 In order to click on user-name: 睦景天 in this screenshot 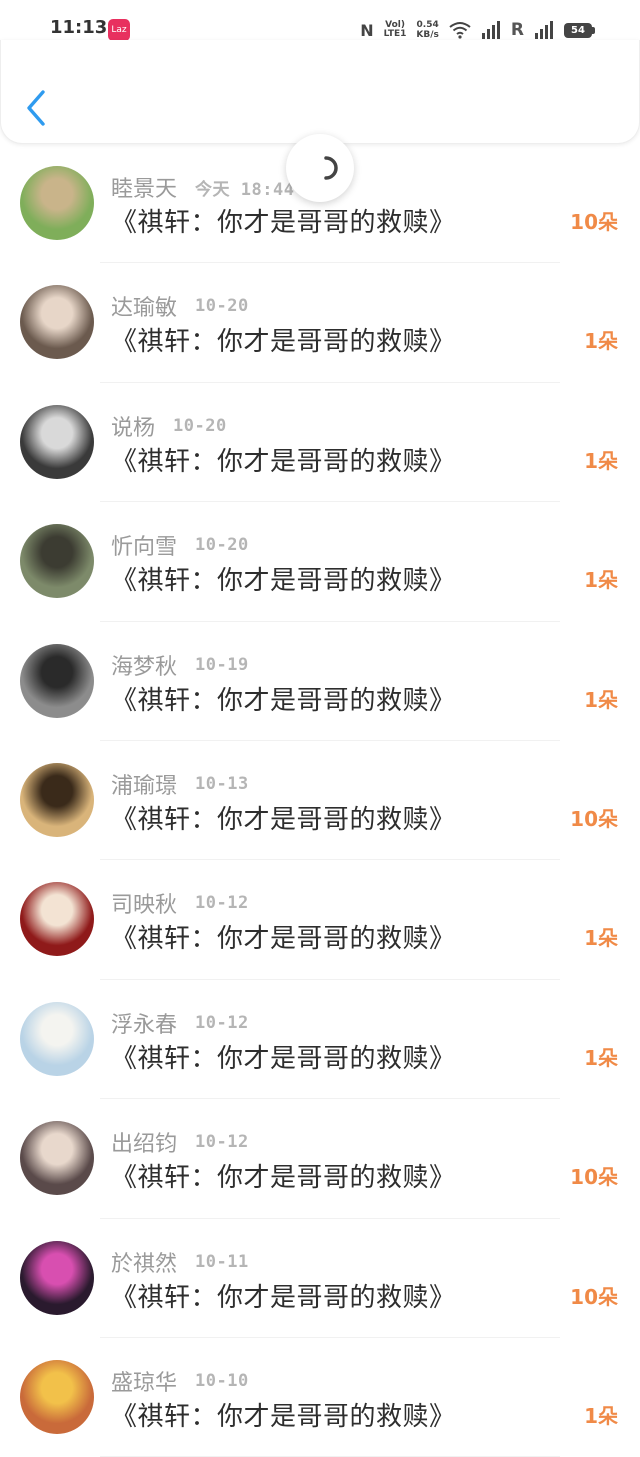, I will do `click(144, 187)`.